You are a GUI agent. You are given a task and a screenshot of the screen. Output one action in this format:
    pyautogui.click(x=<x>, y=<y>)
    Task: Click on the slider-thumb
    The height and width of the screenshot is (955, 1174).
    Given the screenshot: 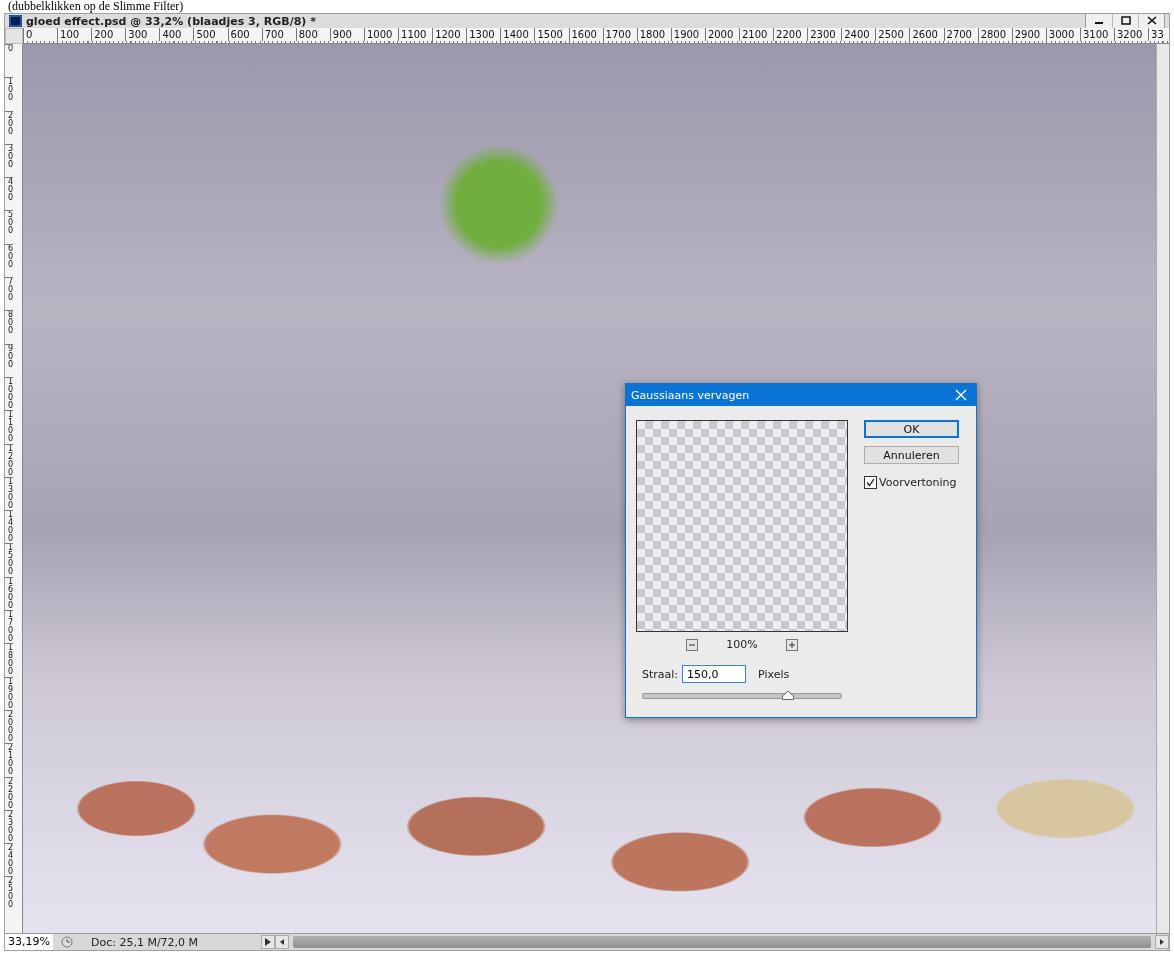 What is the action you would take?
    pyautogui.click(x=787, y=695)
    